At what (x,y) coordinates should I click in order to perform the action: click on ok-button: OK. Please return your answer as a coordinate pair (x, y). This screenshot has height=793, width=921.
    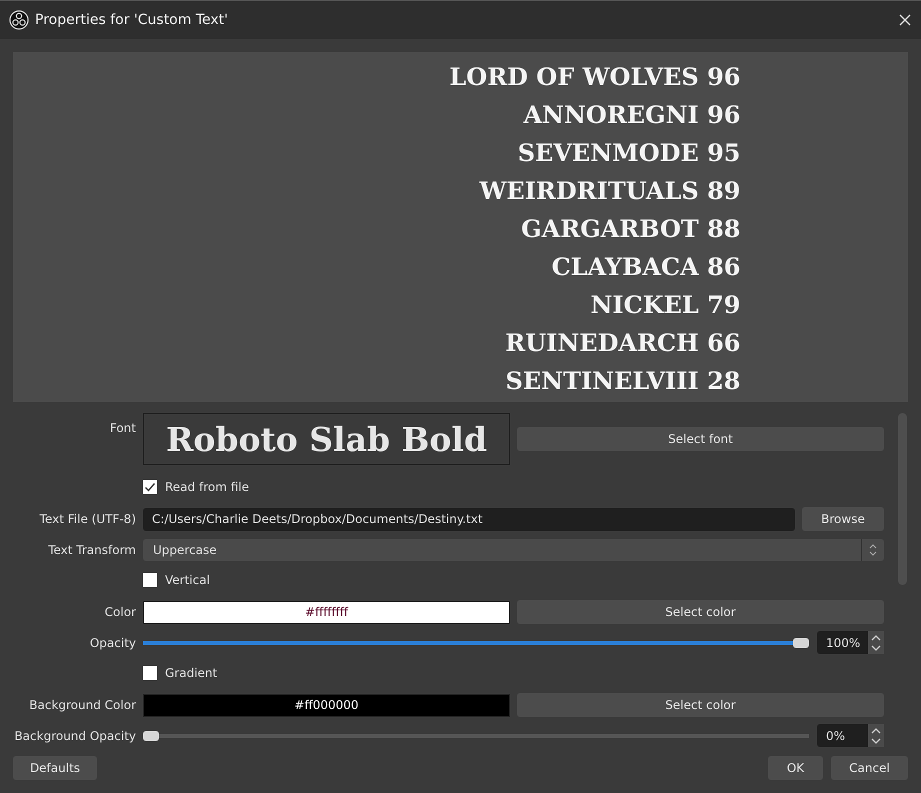
    Looking at the image, I should click on (795, 768).